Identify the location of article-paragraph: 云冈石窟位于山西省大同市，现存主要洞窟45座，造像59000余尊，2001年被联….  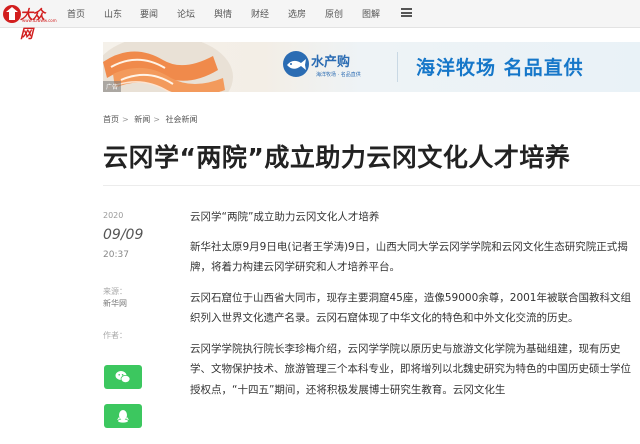
(410, 308).